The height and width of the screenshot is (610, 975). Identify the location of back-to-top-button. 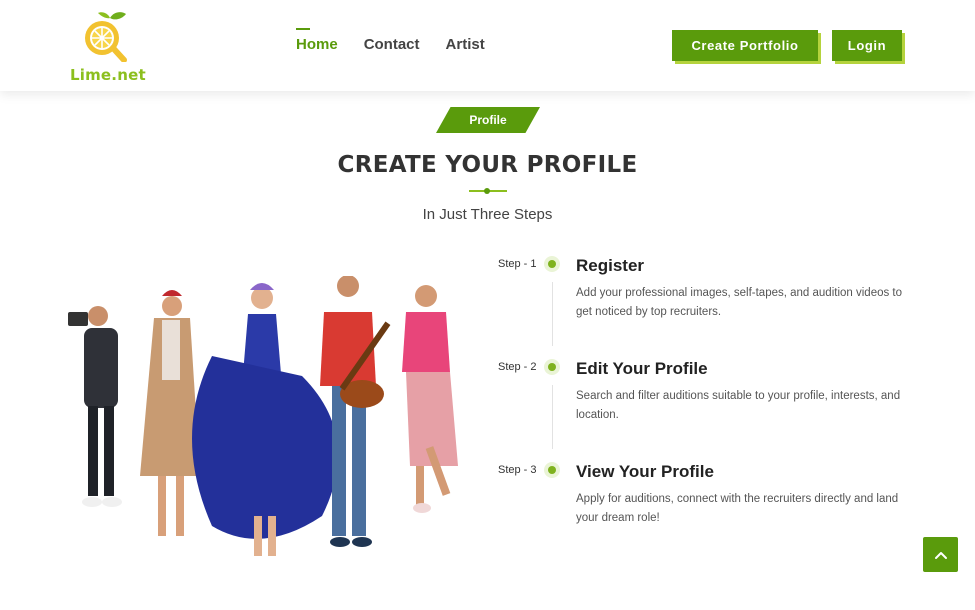
(940, 554).